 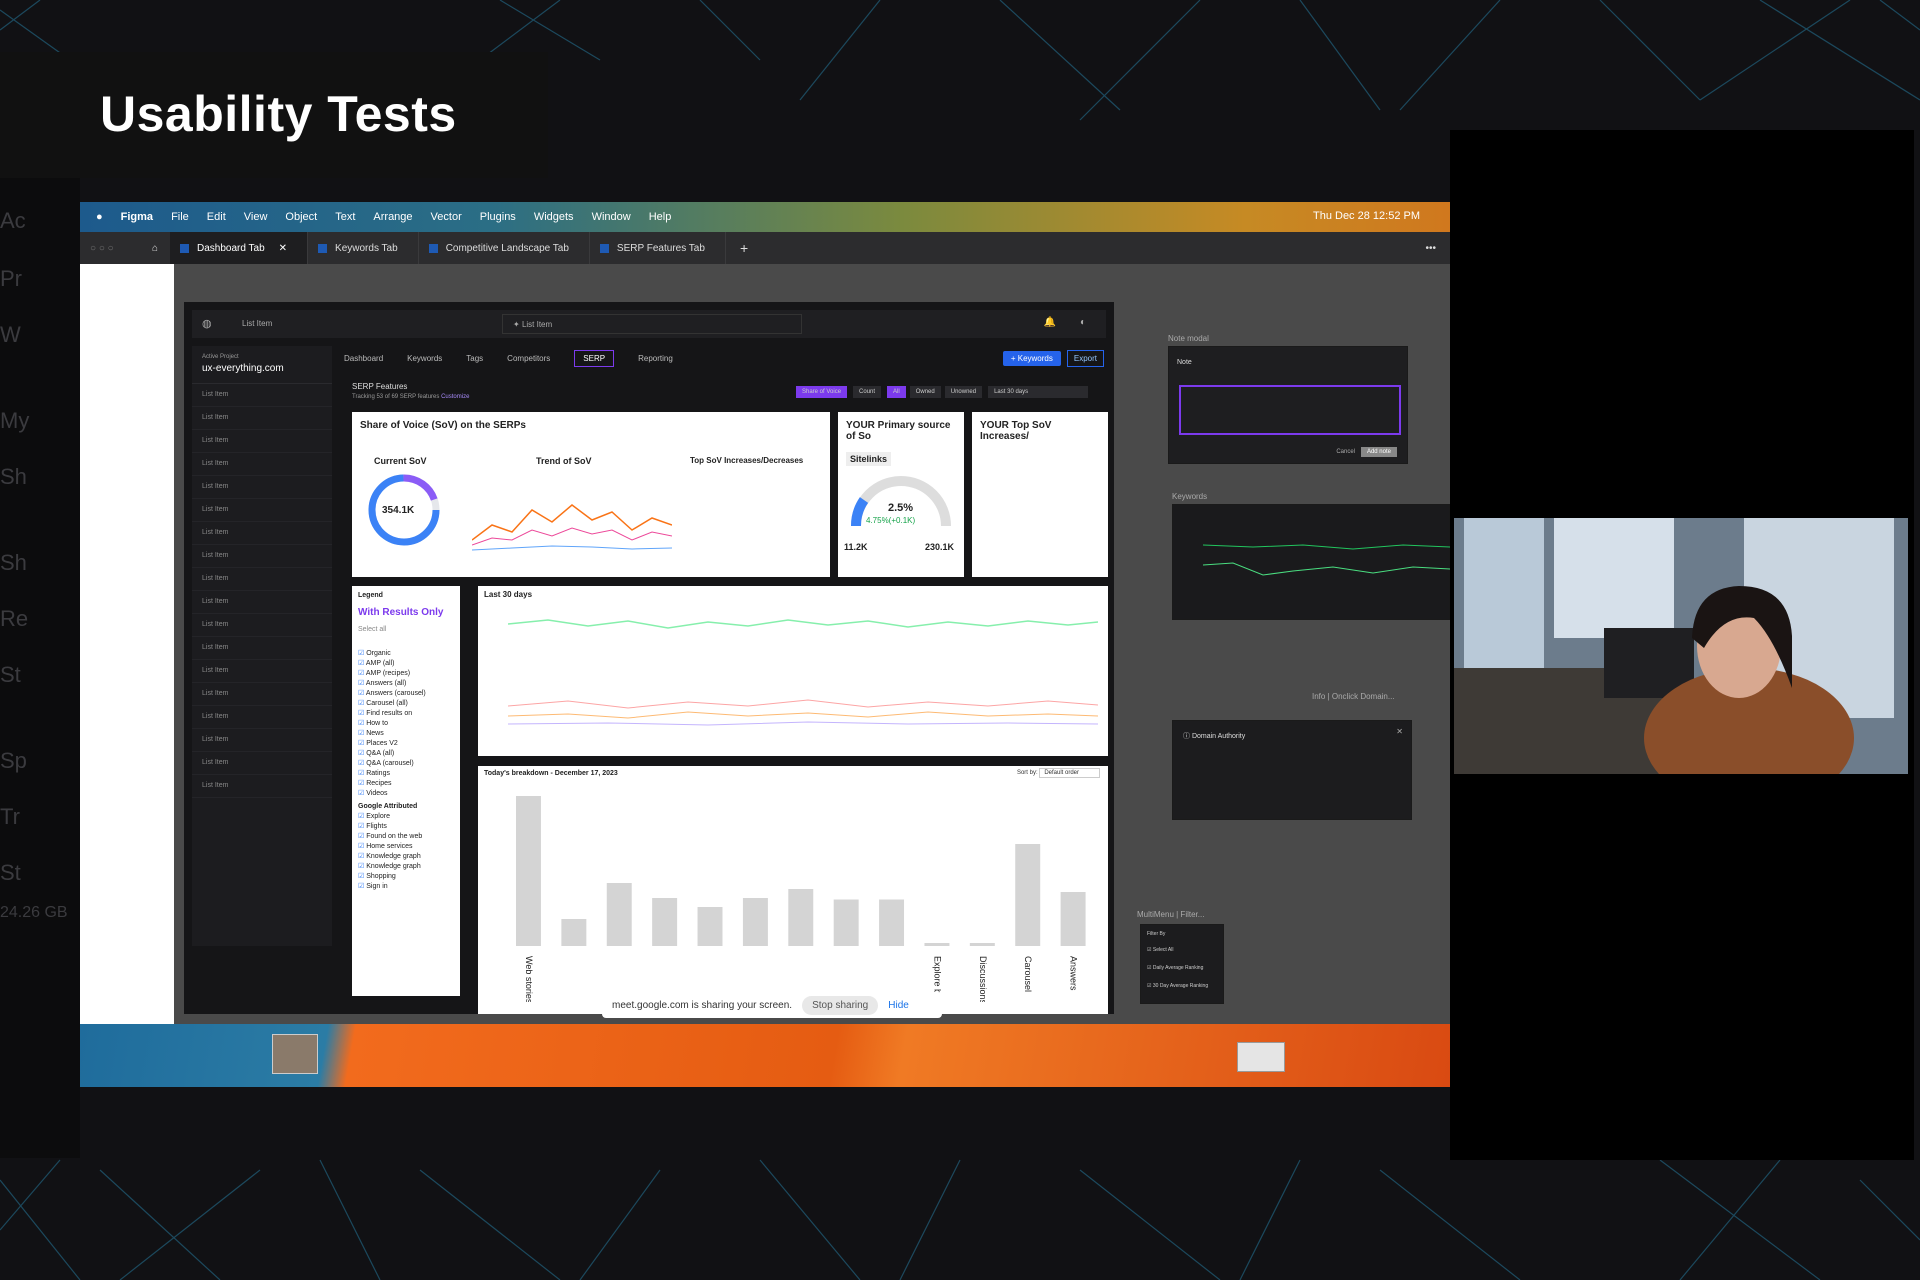 I want to click on filter-all: All, so click(x=896, y=392).